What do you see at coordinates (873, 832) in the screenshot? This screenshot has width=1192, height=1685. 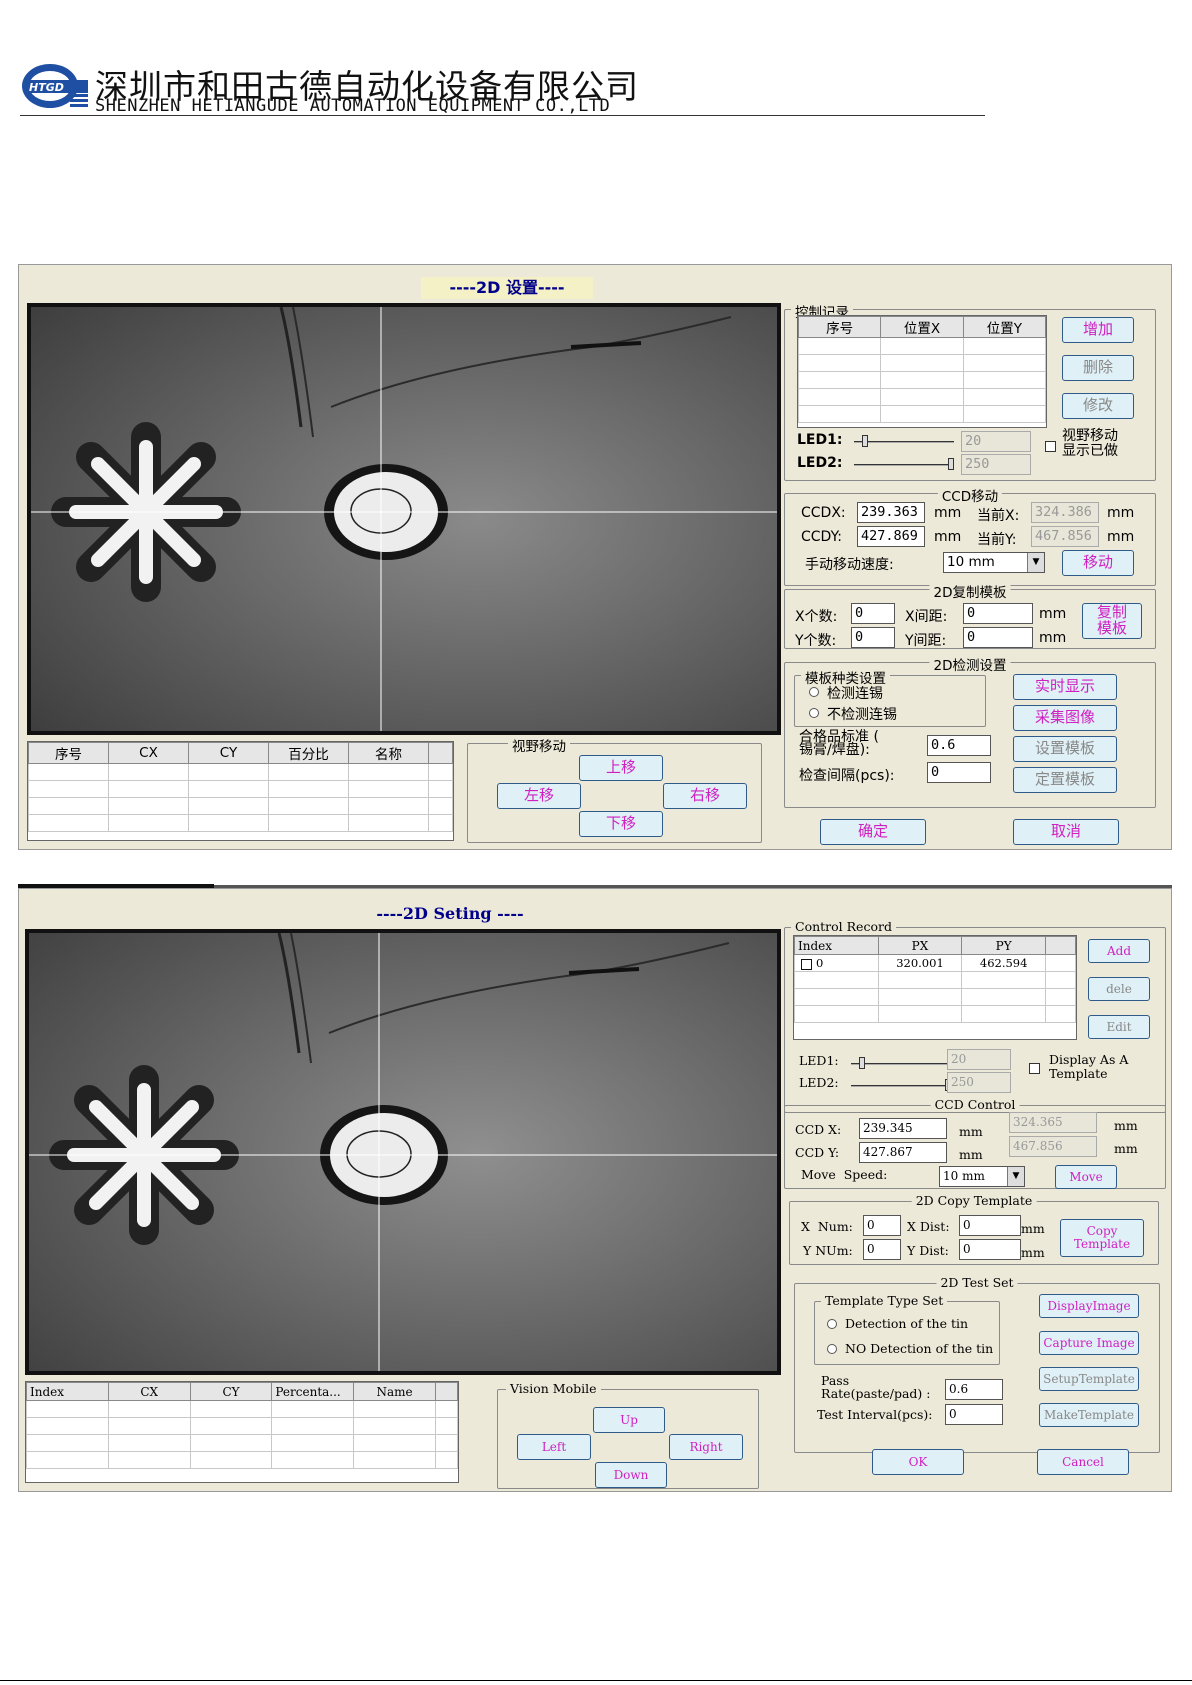 I see `ok-button: 确定` at bounding box center [873, 832].